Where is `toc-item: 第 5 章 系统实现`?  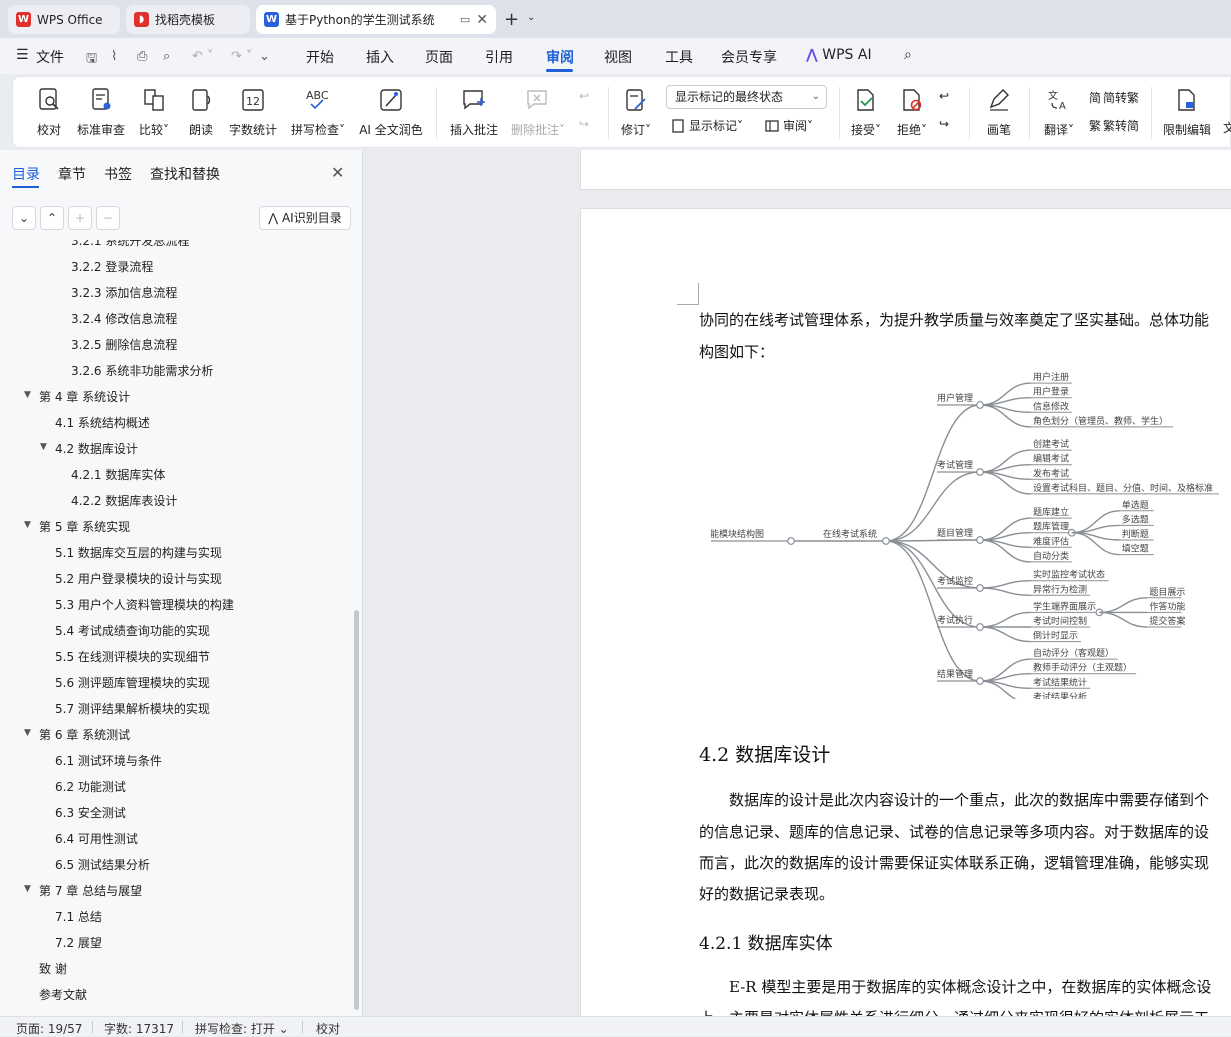
toc-item: 第 5 章 系统实现 is located at coordinates (84, 526).